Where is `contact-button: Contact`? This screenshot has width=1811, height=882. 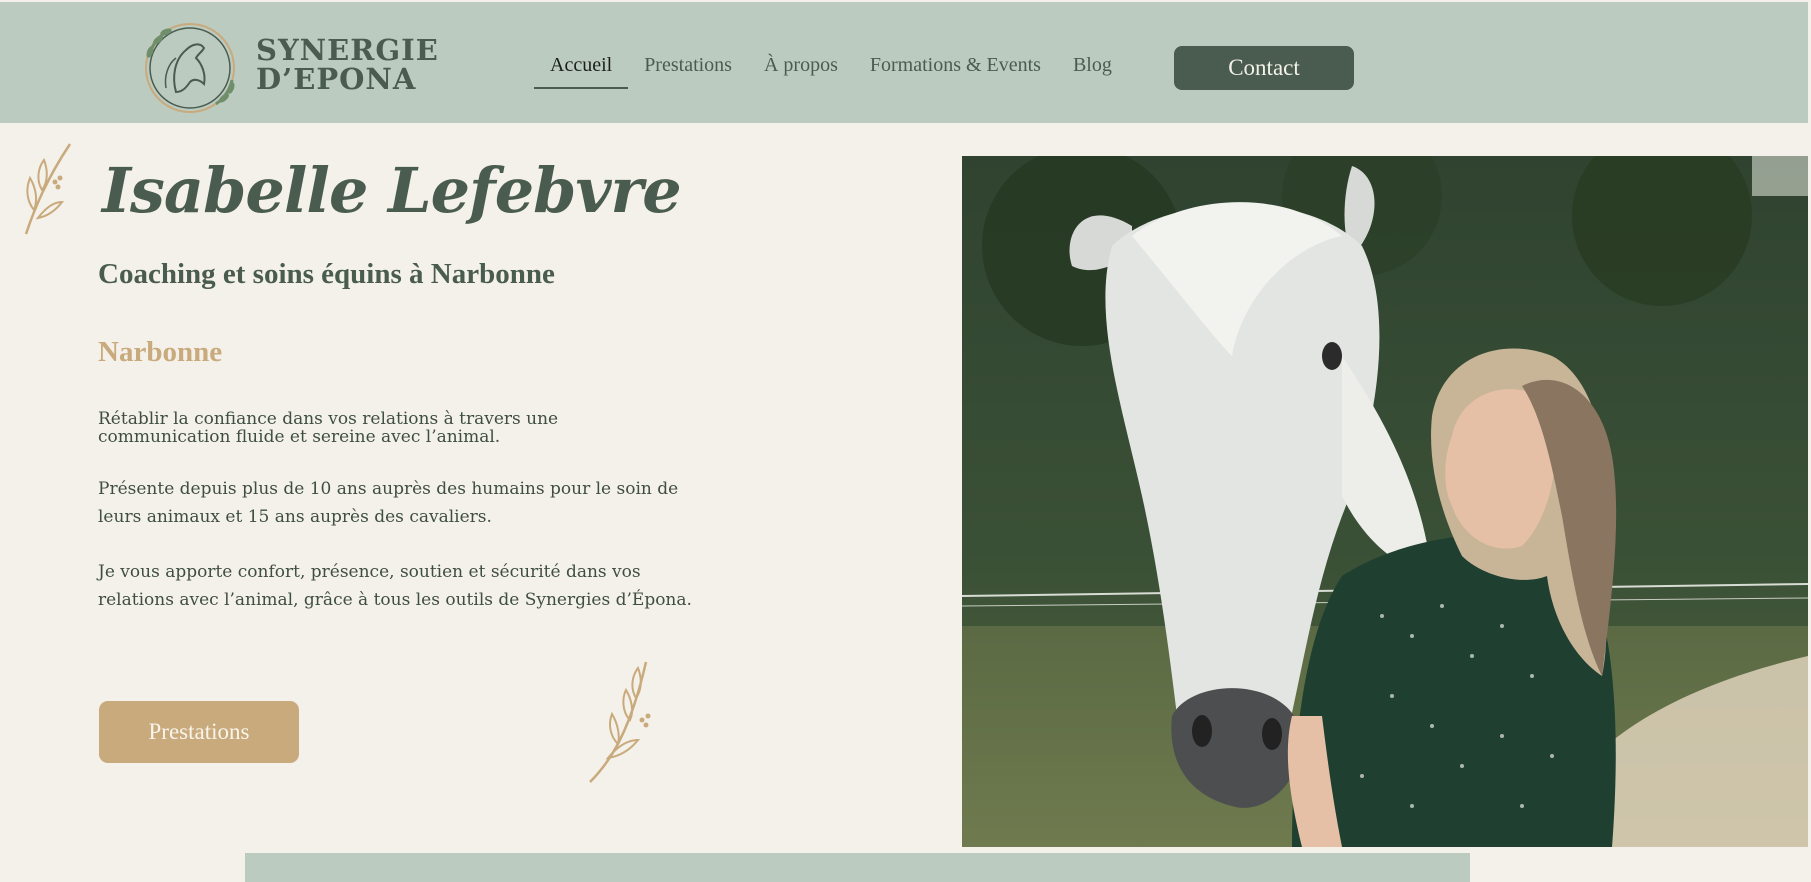 contact-button: Contact is located at coordinates (1264, 68).